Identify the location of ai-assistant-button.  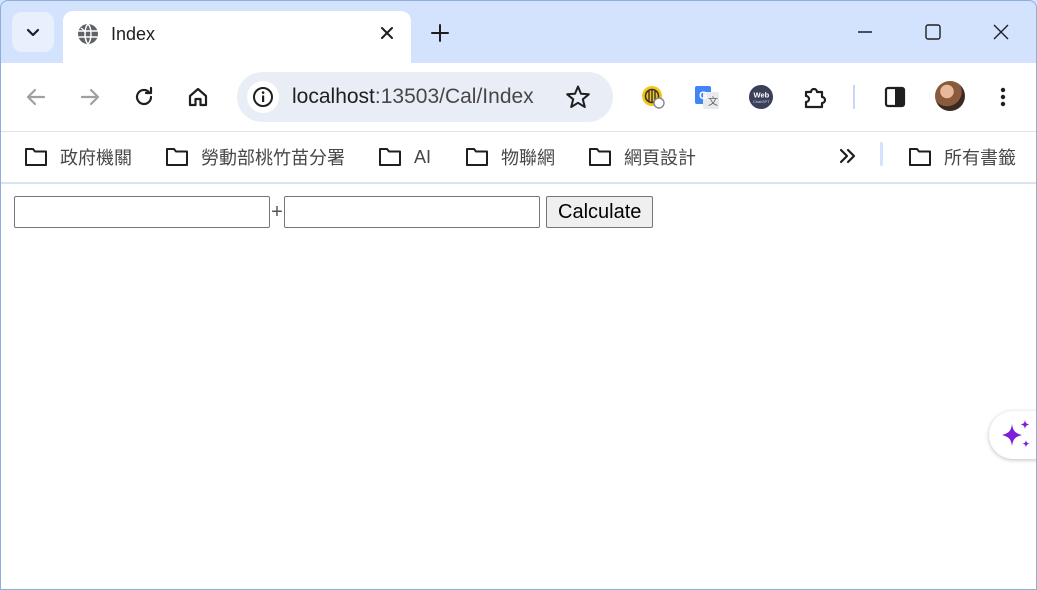
(1012, 435).